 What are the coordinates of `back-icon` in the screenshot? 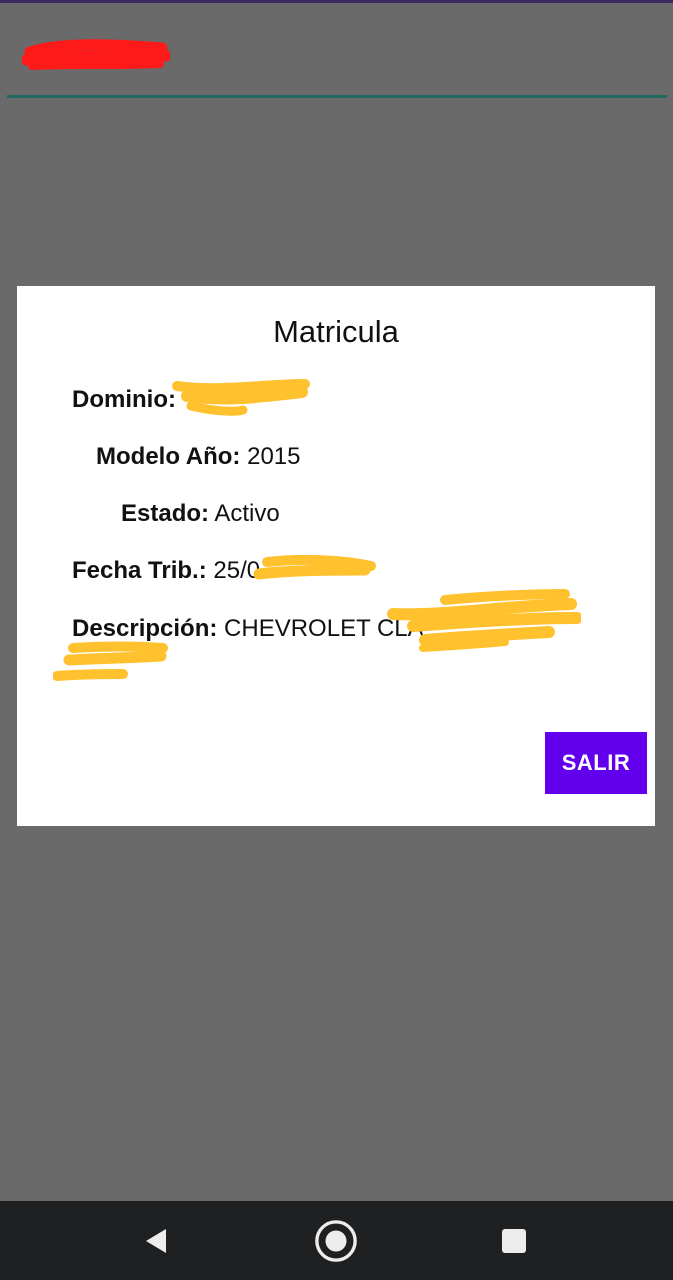 It's located at (156, 1241).